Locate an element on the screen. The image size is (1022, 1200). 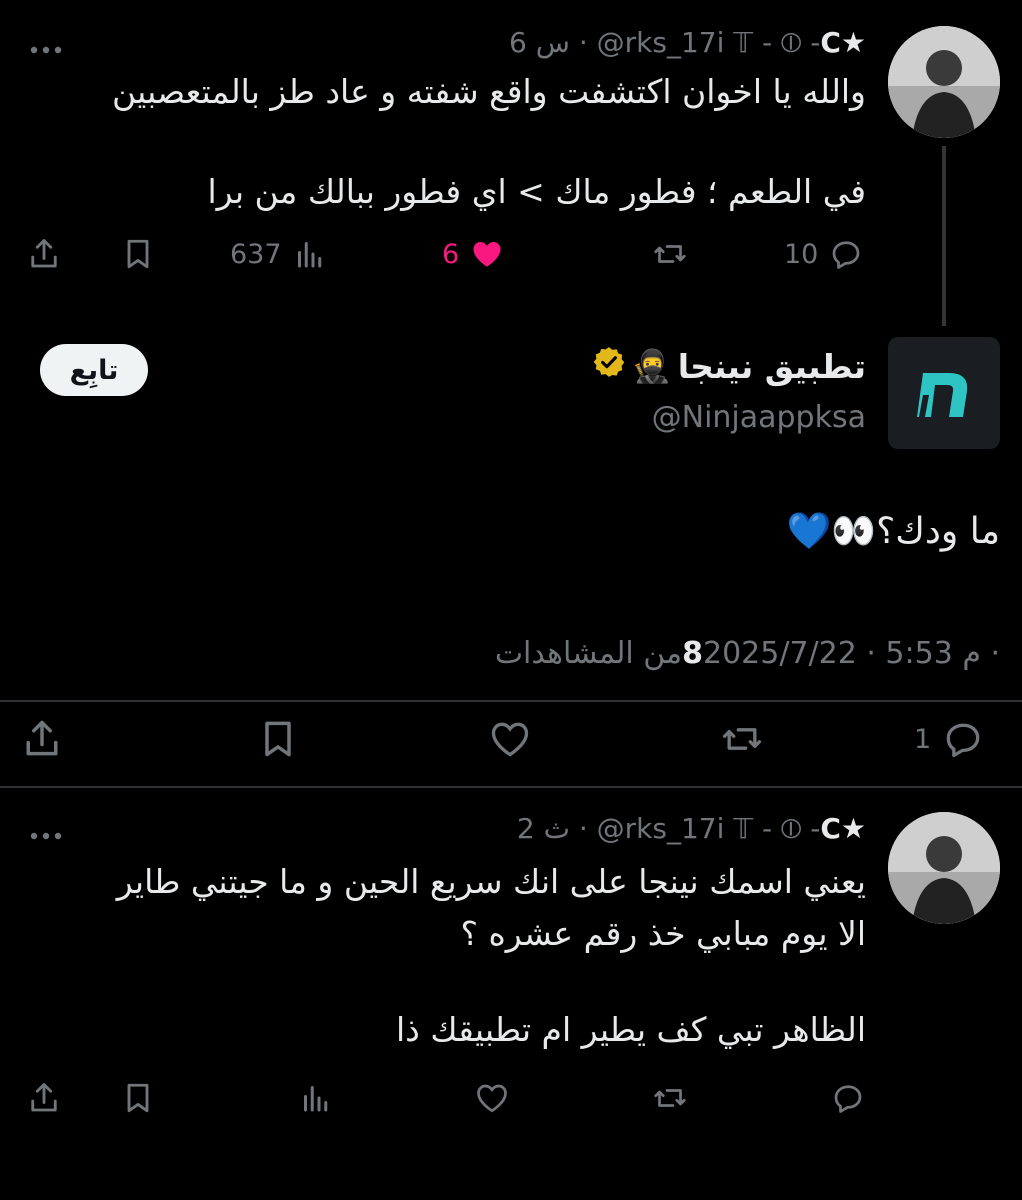
reply1-views-button: 637 is located at coordinates (279, 254).